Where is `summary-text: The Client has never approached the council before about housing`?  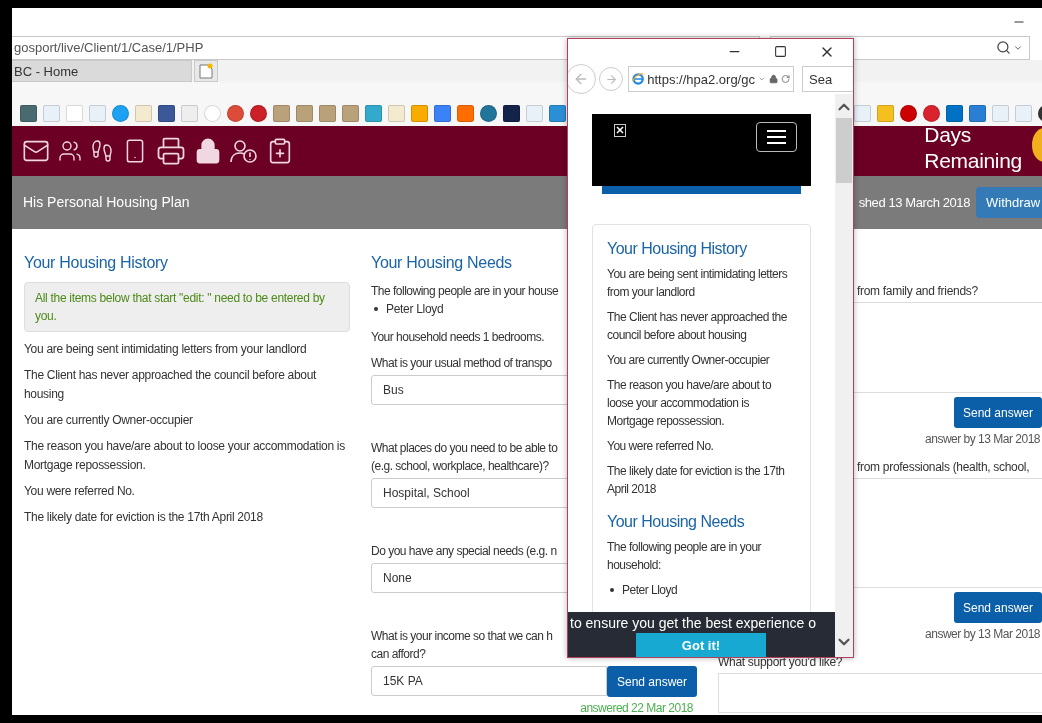 summary-text: The Client has never approached the council before about housing is located at coordinates (697, 326).